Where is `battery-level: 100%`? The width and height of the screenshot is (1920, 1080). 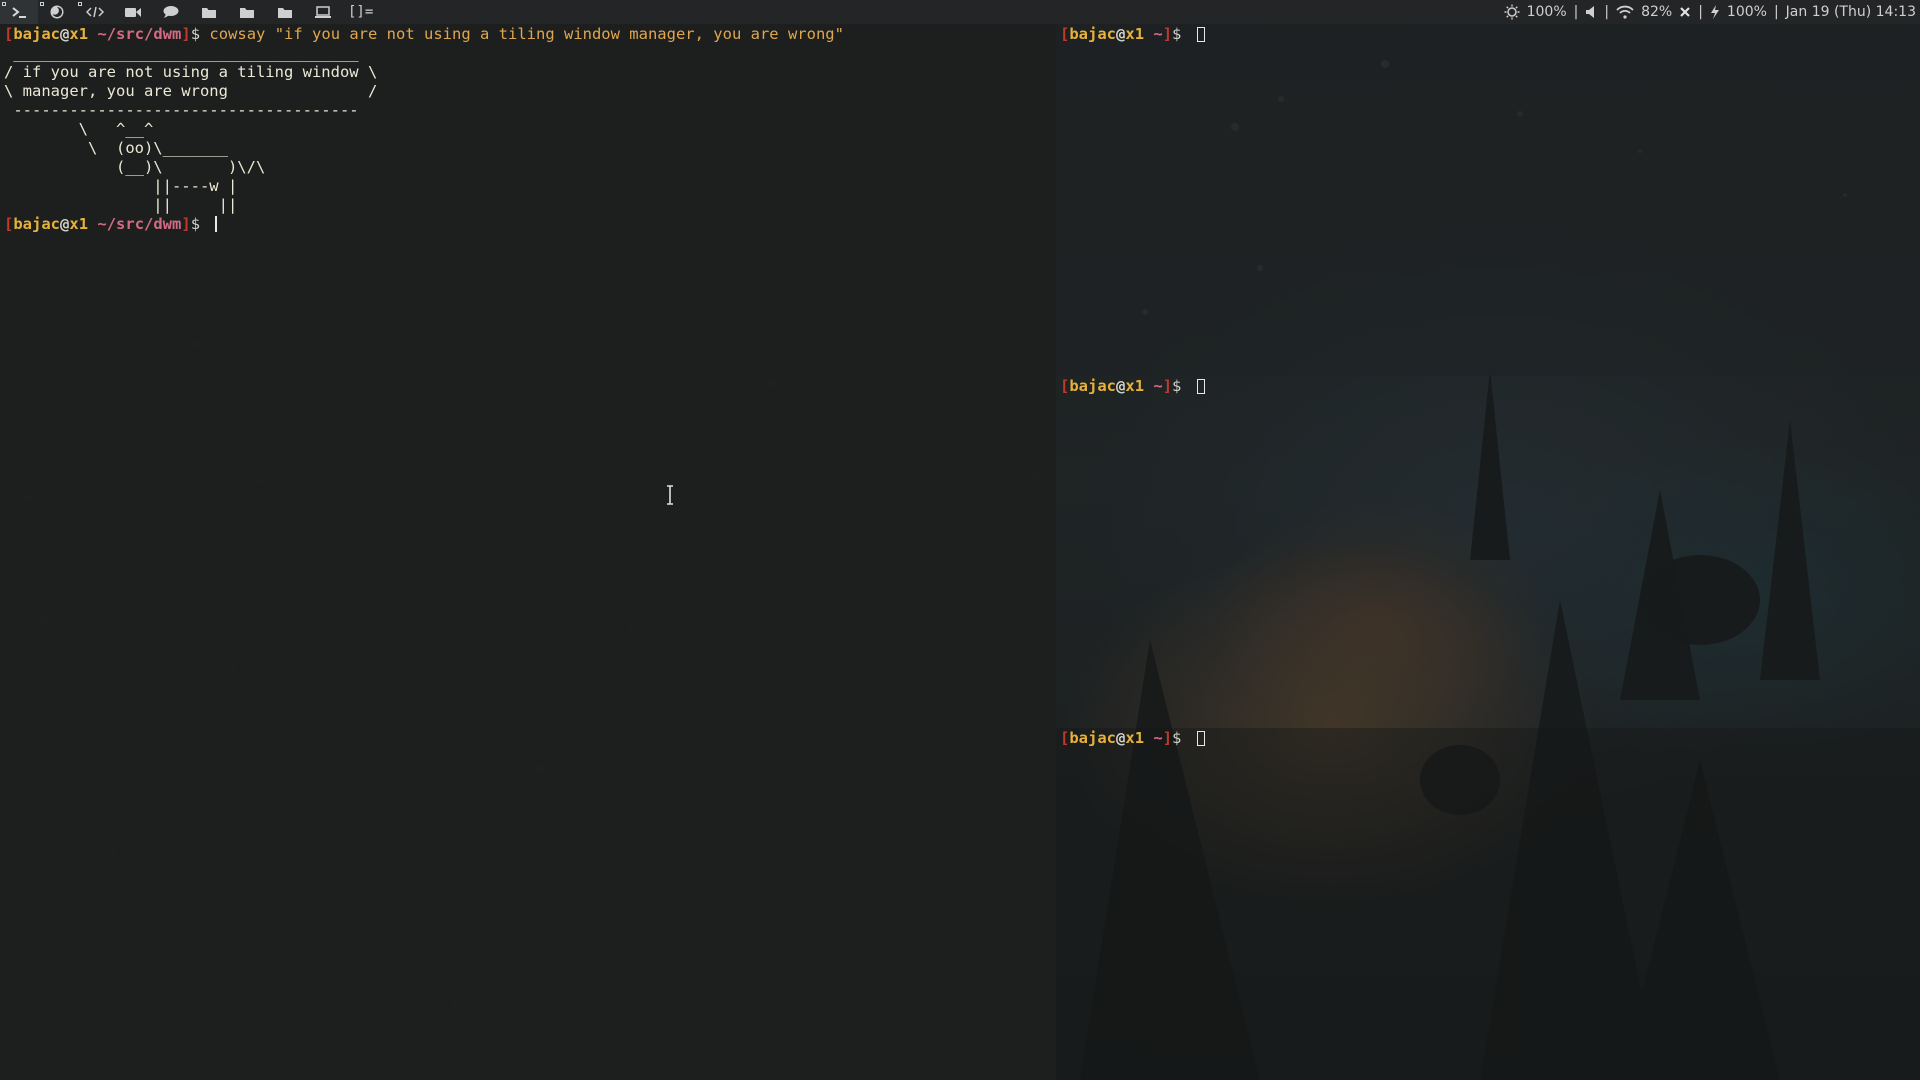 battery-level: 100% is located at coordinates (1746, 12).